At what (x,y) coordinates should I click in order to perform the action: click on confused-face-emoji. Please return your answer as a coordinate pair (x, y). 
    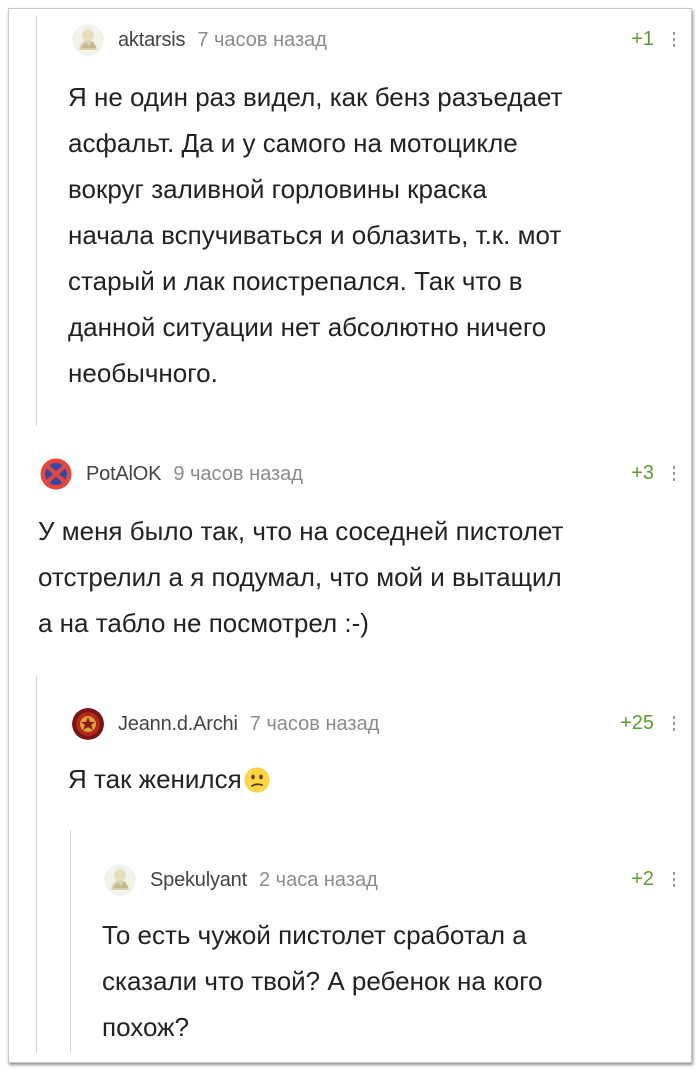
    Looking at the image, I should click on (257, 784).